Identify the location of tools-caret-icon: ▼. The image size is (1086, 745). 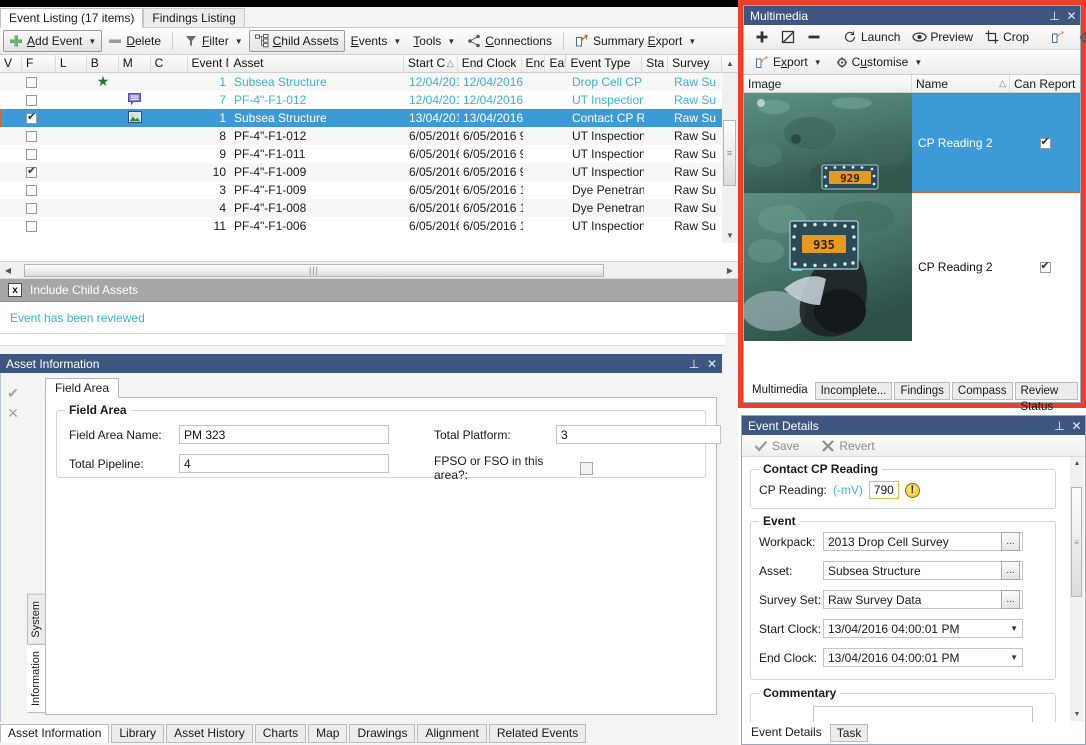
(451, 41).